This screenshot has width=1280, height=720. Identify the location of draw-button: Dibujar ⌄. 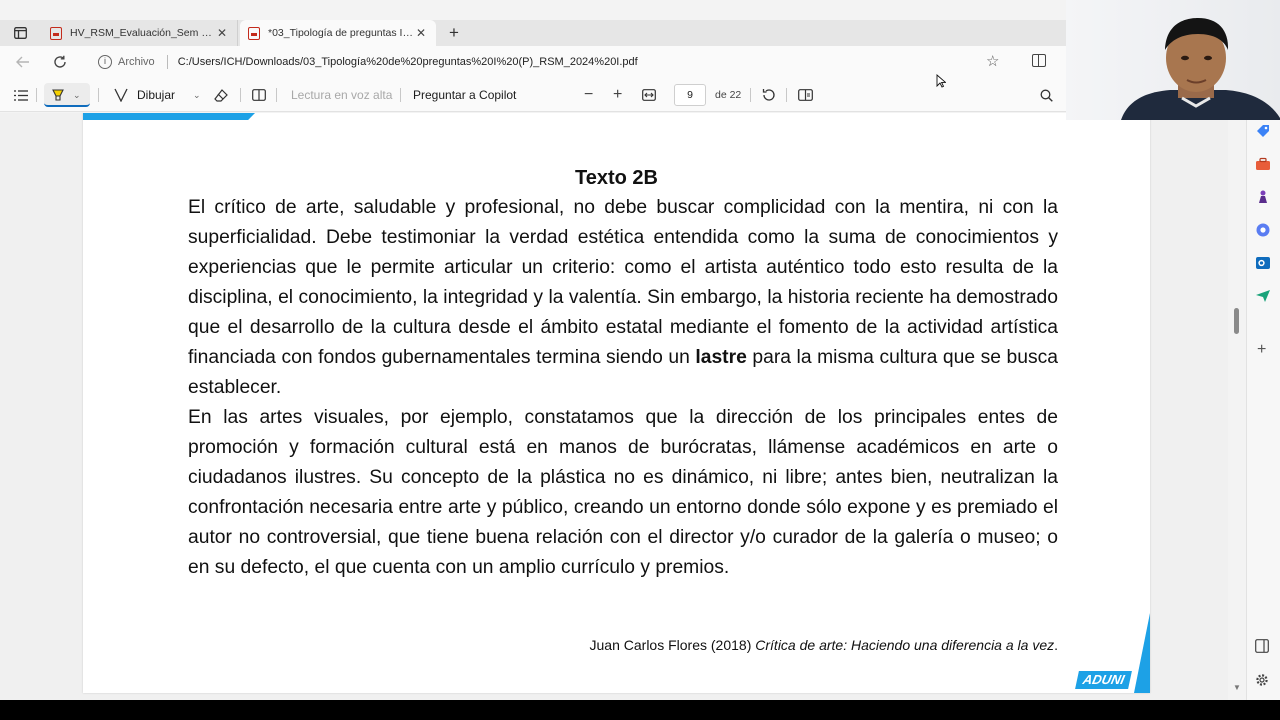
(157, 95).